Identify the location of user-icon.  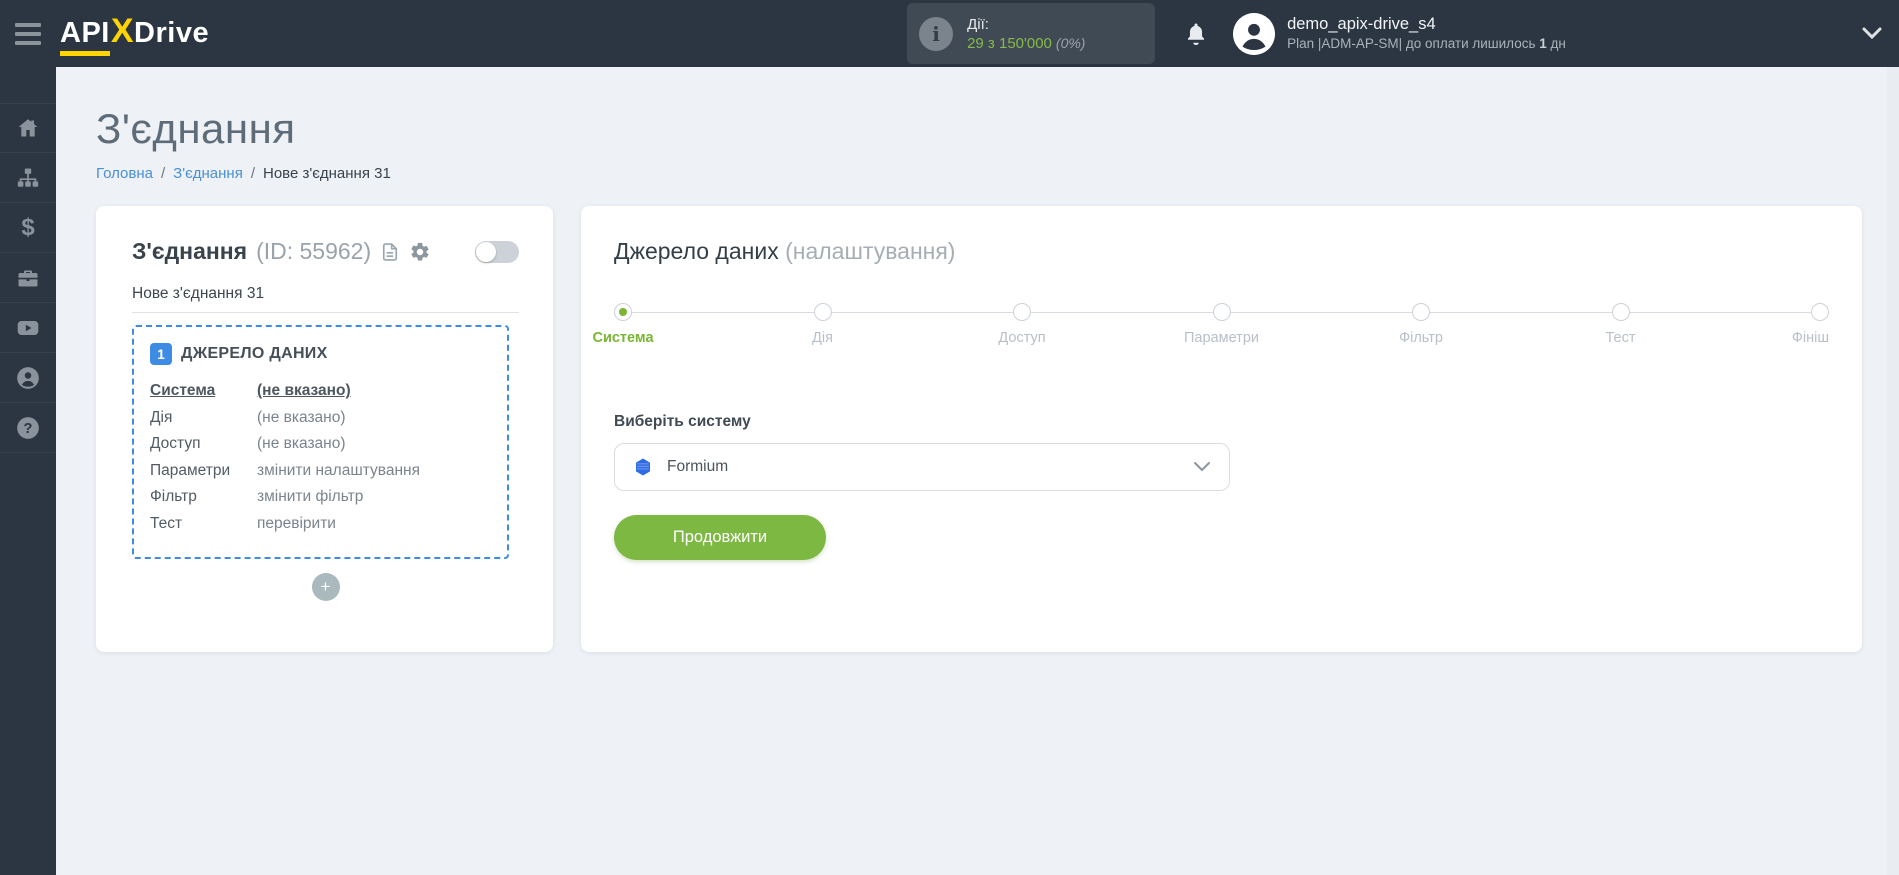
(28, 377).